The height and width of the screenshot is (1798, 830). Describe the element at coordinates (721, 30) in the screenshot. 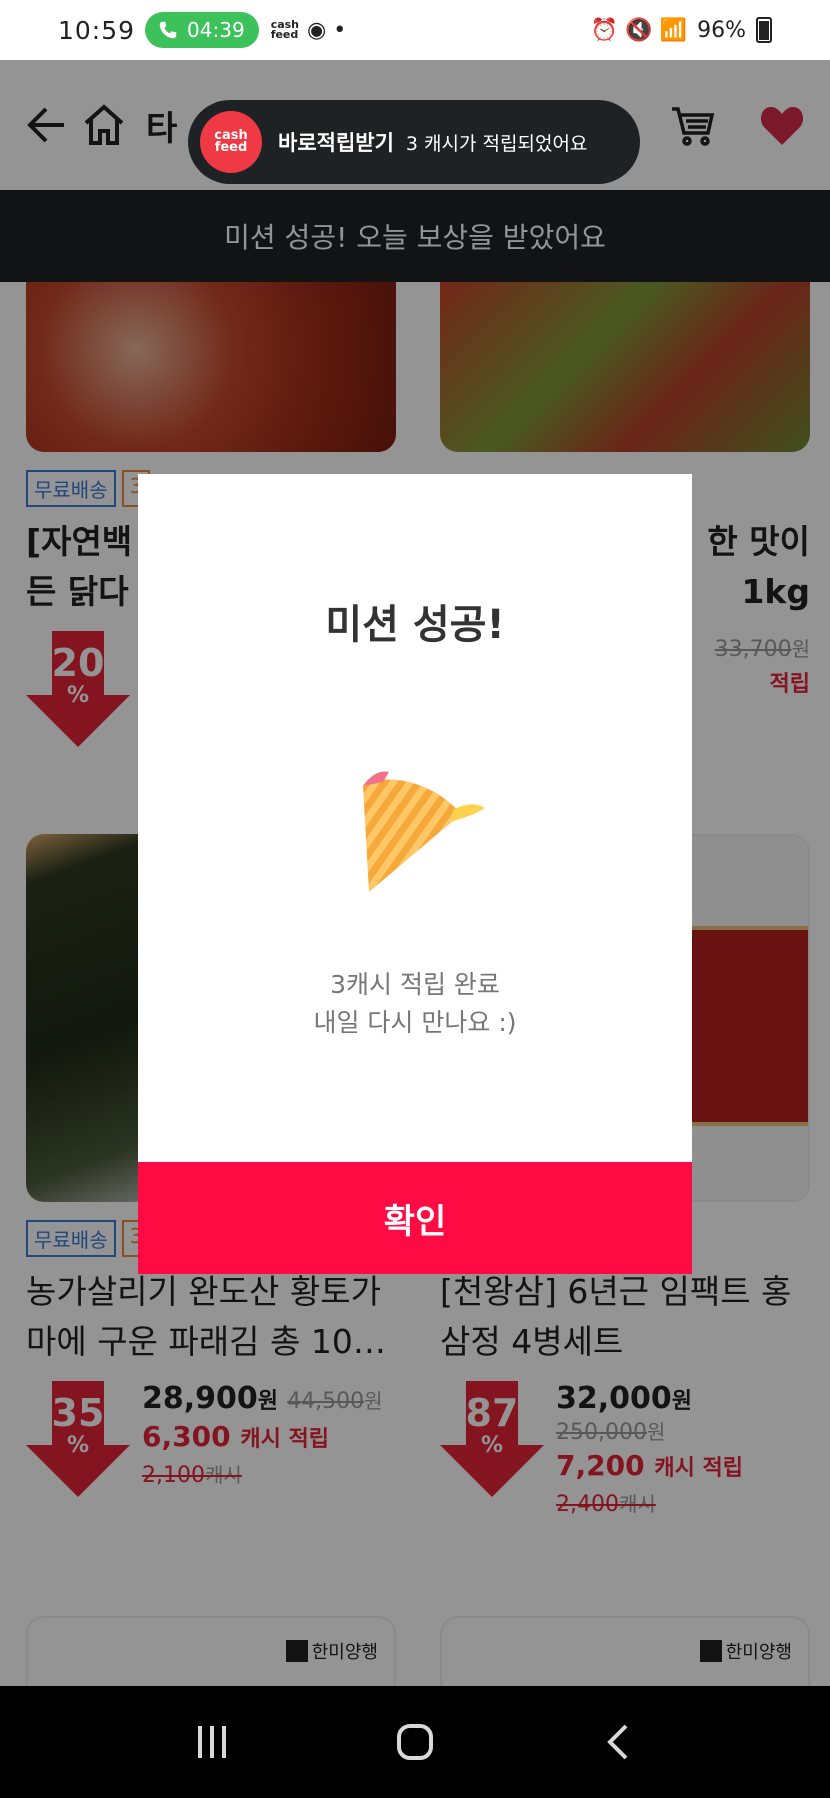

I see `battery-percent: 96%` at that location.